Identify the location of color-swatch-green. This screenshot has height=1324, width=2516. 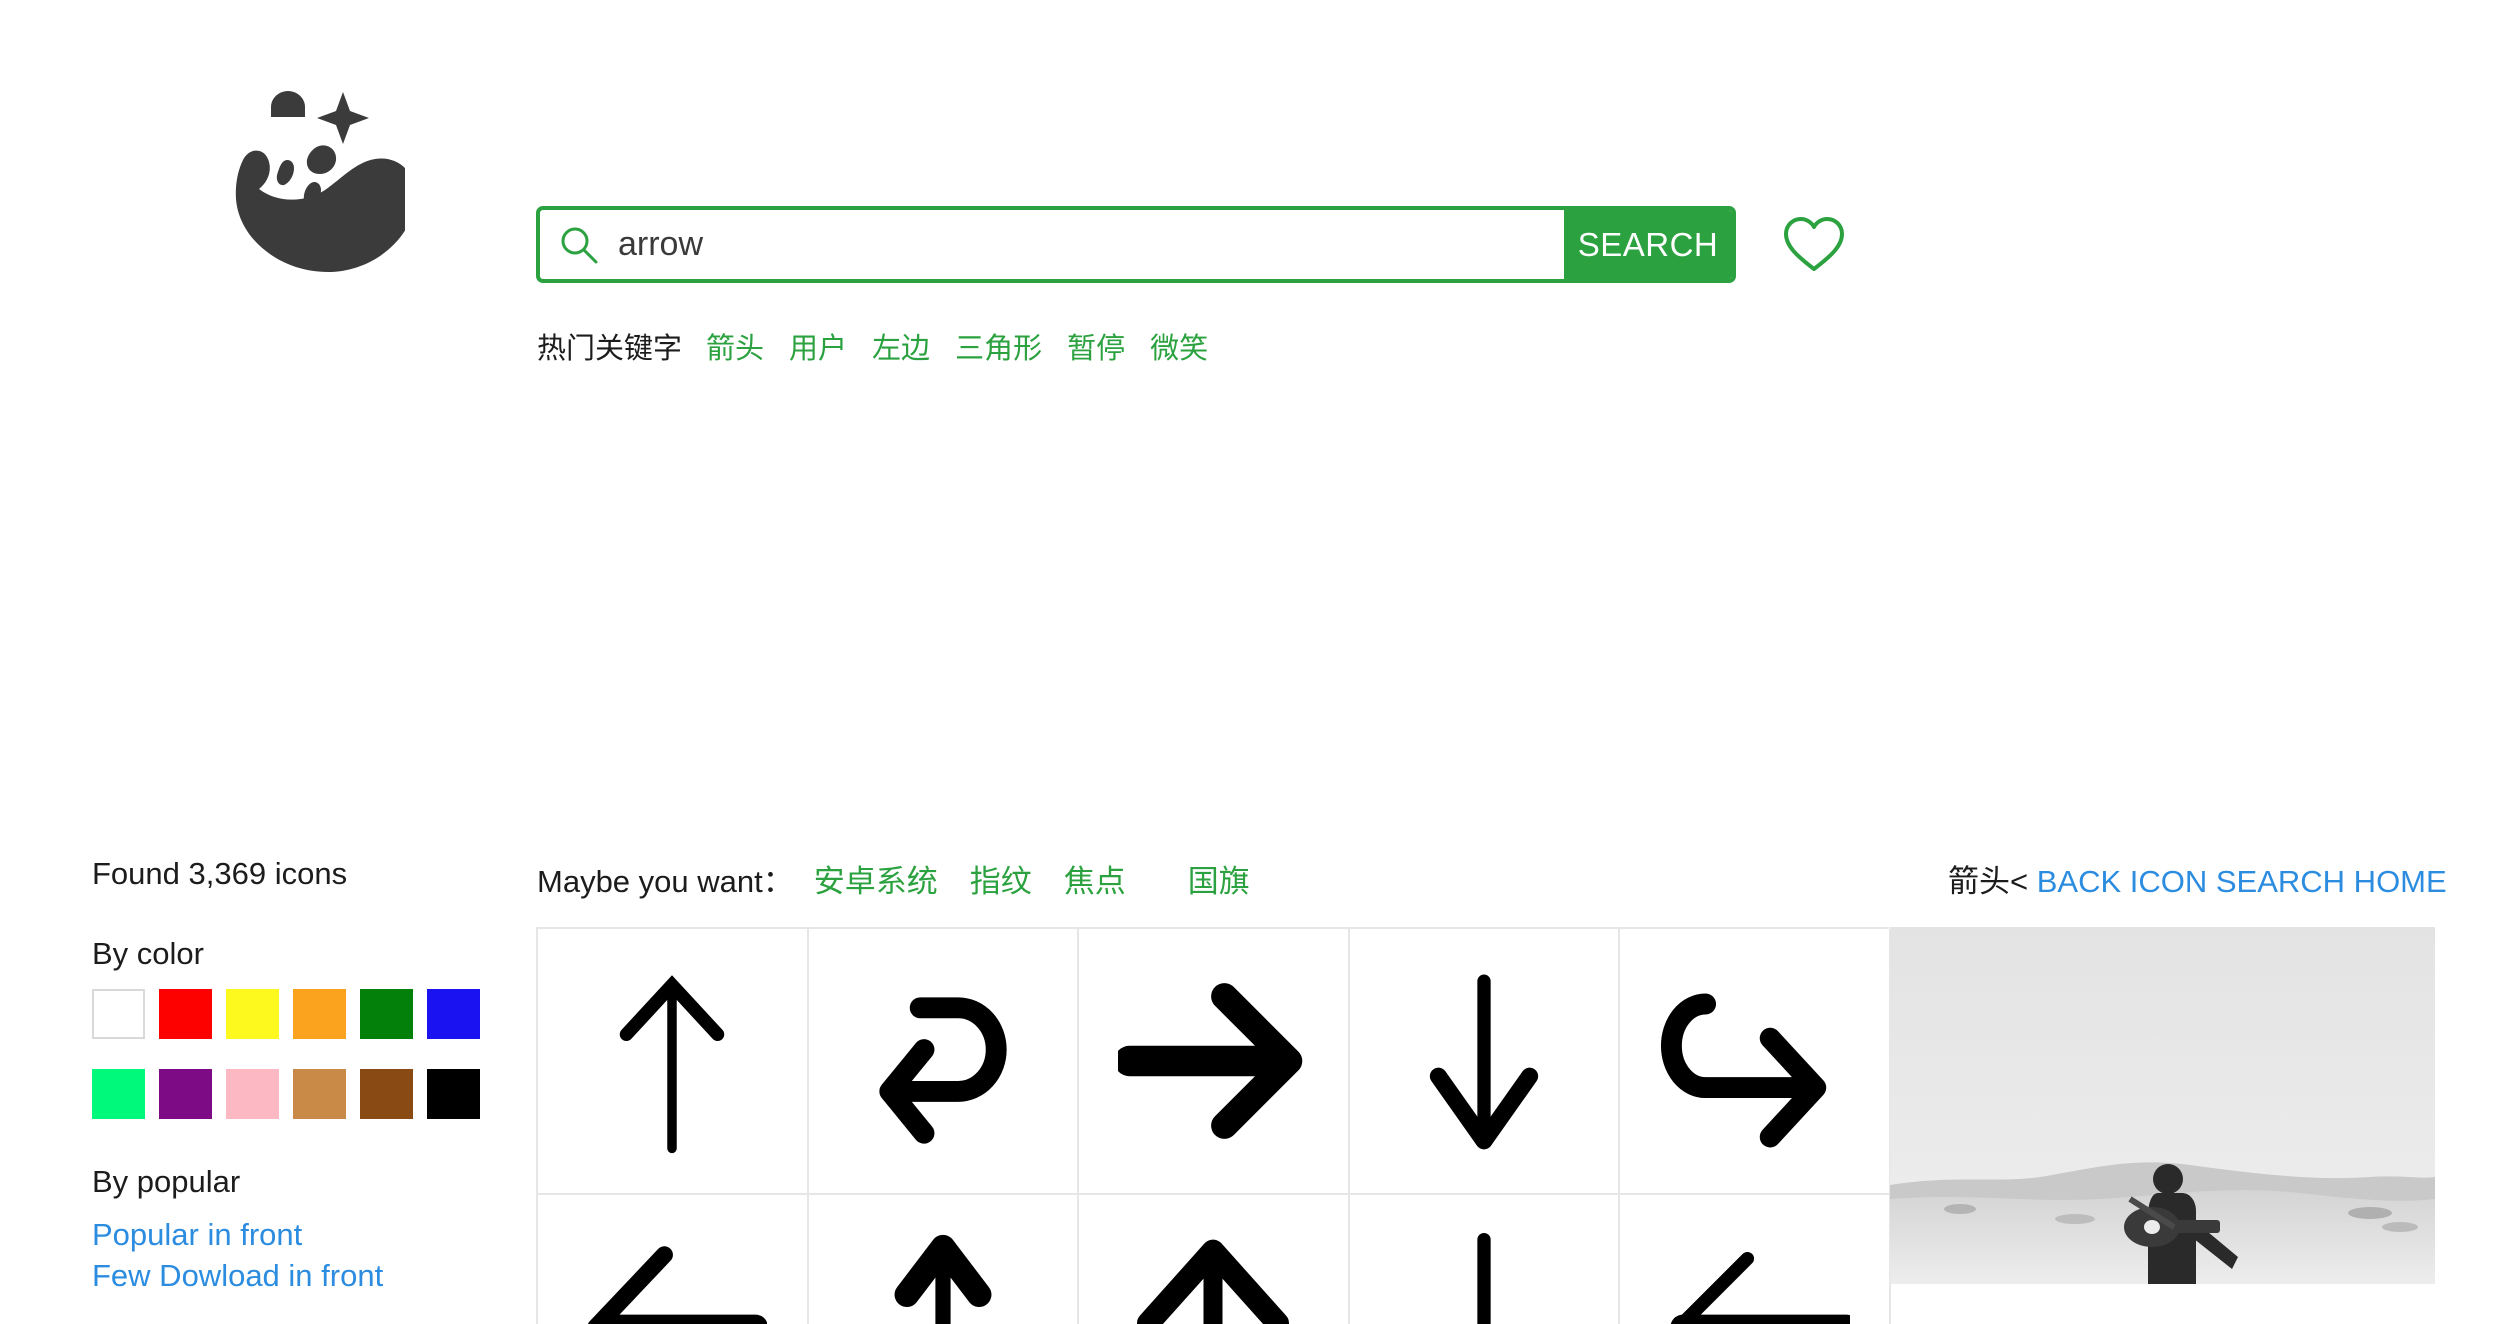
(386, 1014).